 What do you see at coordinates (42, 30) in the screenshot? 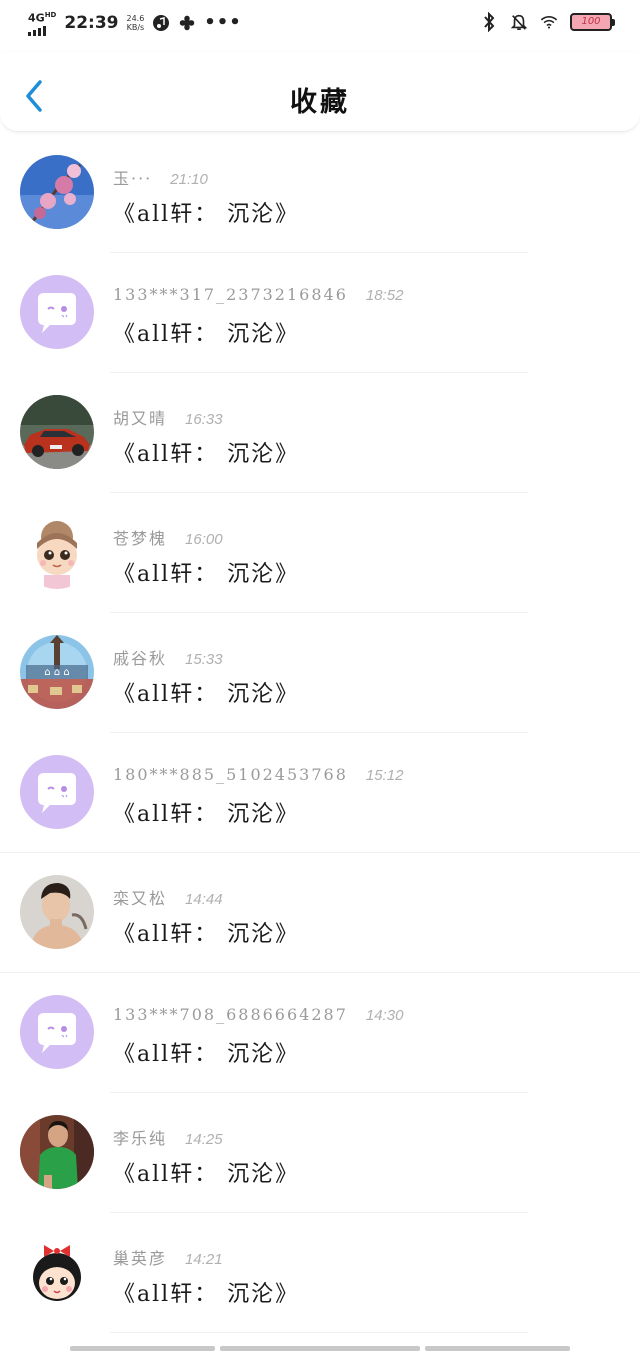
I see `signal-icon` at bounding box center [42, 30].